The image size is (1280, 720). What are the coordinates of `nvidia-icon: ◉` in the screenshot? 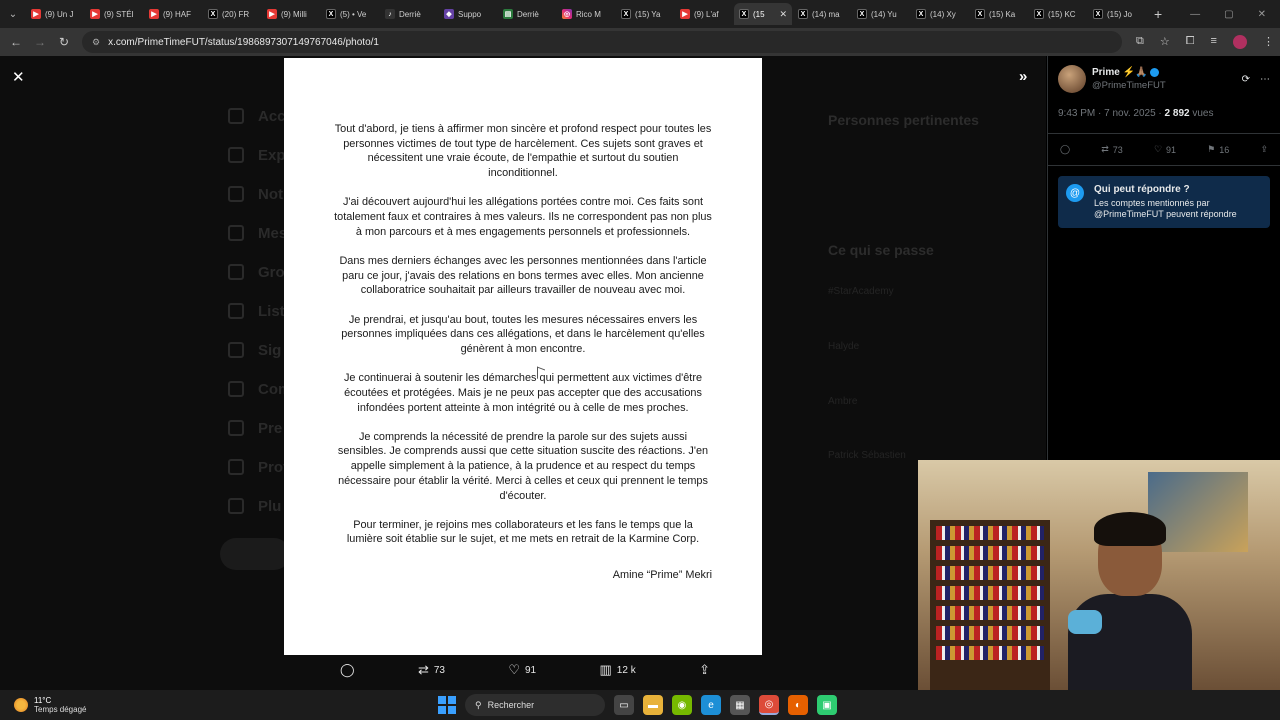 It's located at (682, 705).